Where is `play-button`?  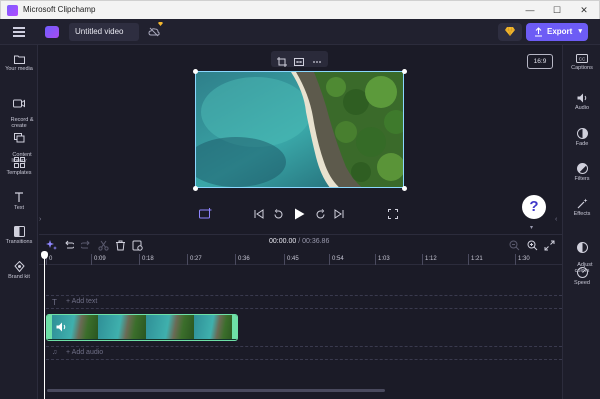
play-button is located at coordinates (301, 214).